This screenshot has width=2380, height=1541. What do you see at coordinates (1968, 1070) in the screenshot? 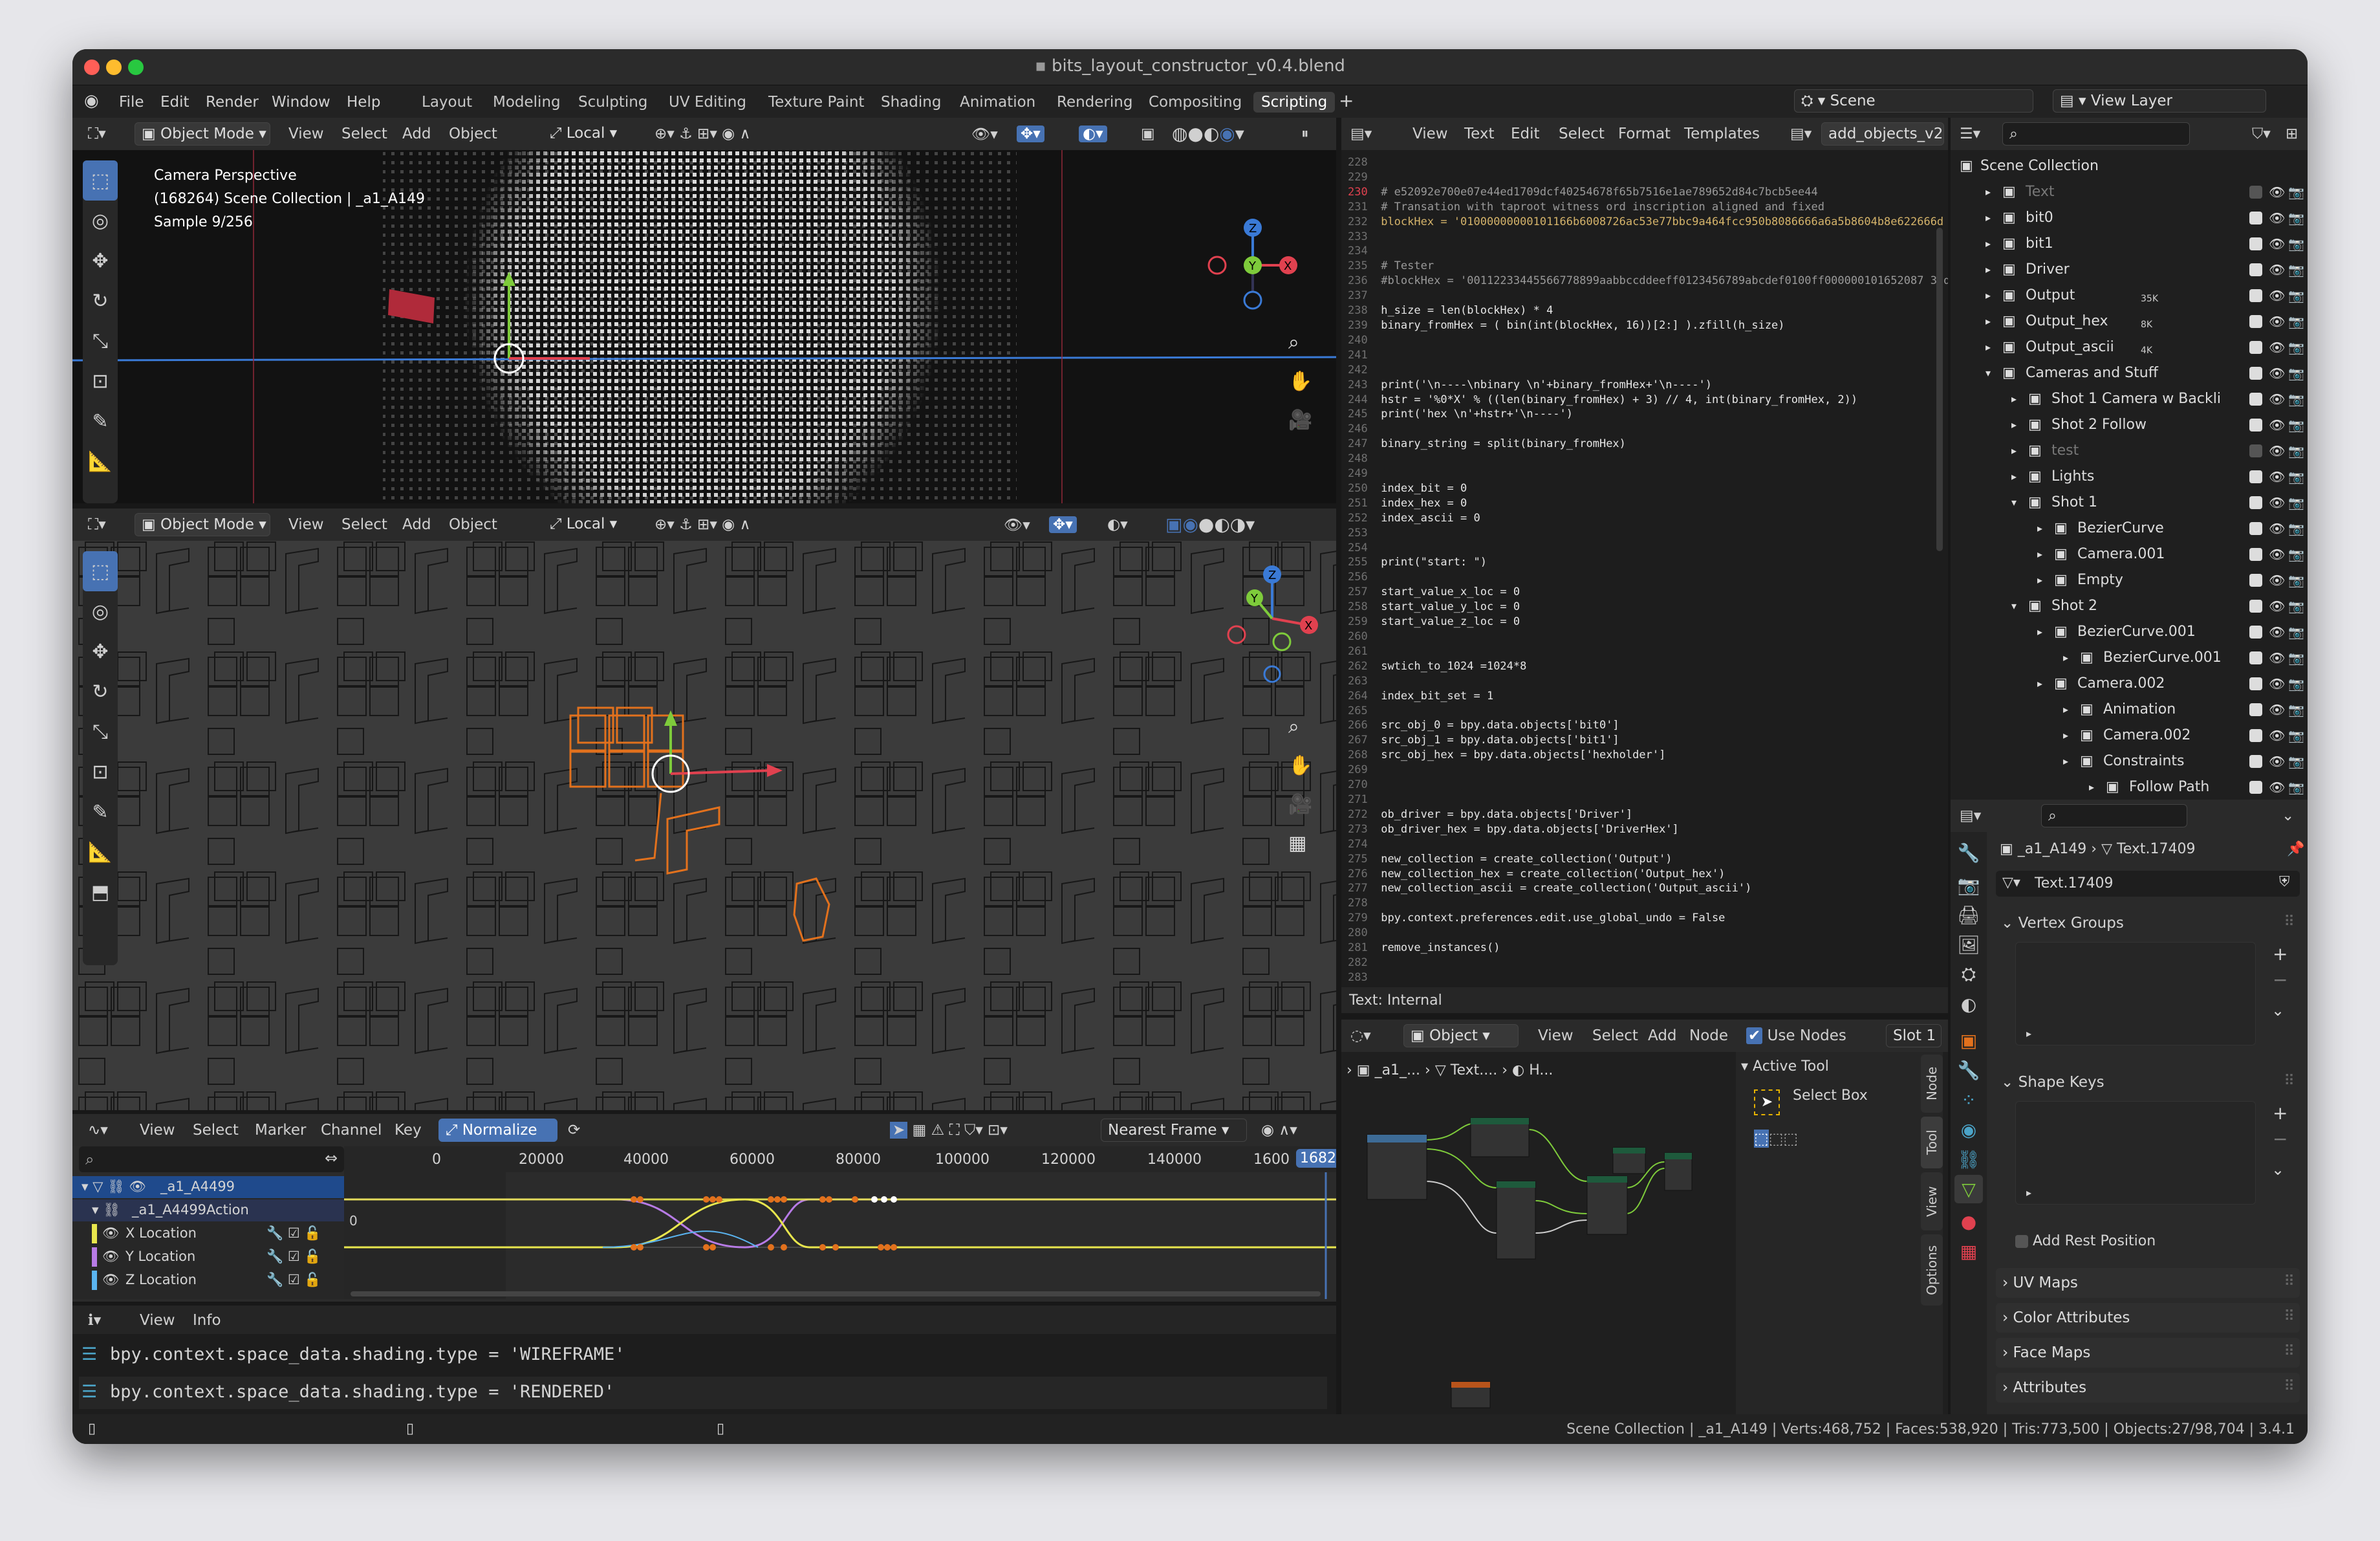
I see `modifier-tab-icon: 🔧` at bounding box center [1968, 1070].